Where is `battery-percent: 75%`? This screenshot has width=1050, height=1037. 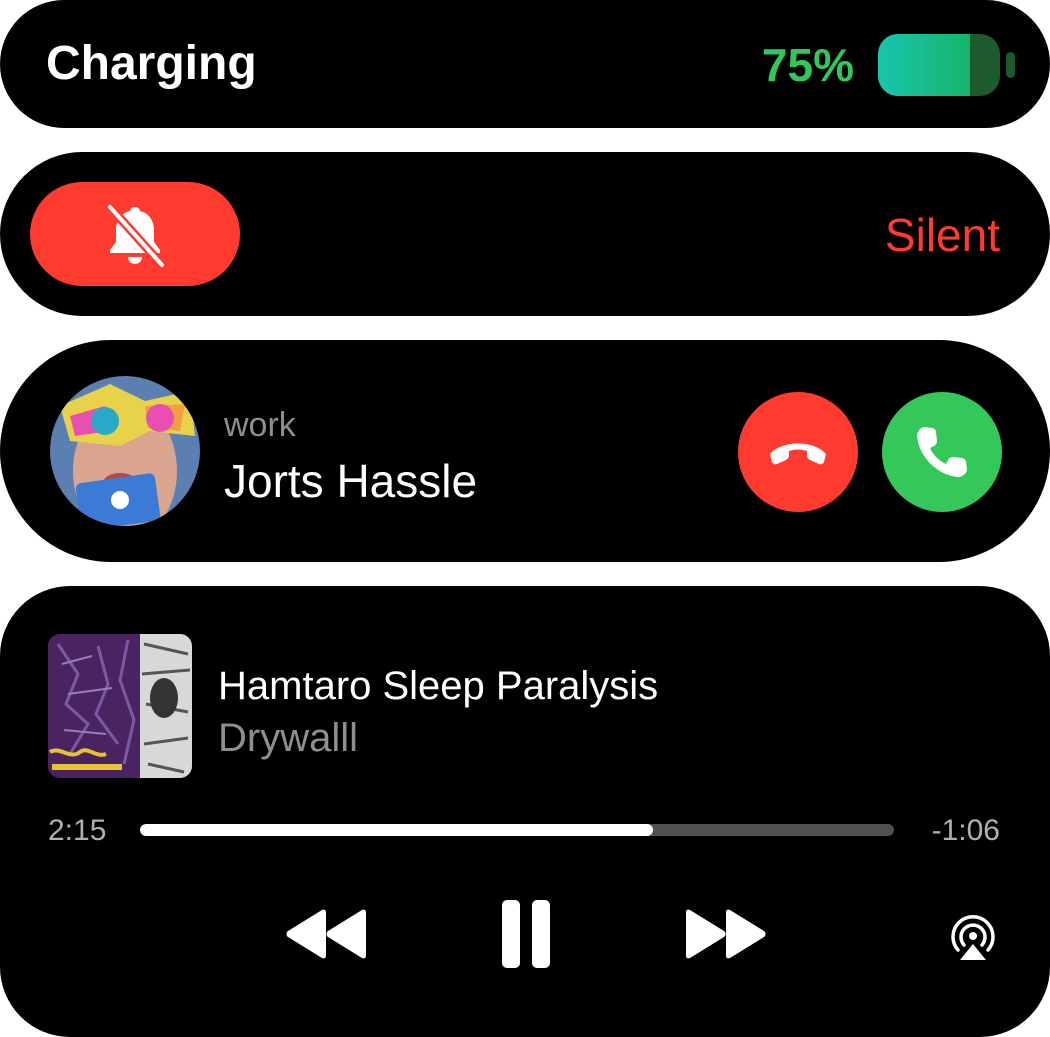
battery-percent: 75% is located at coordinates (807, 65).